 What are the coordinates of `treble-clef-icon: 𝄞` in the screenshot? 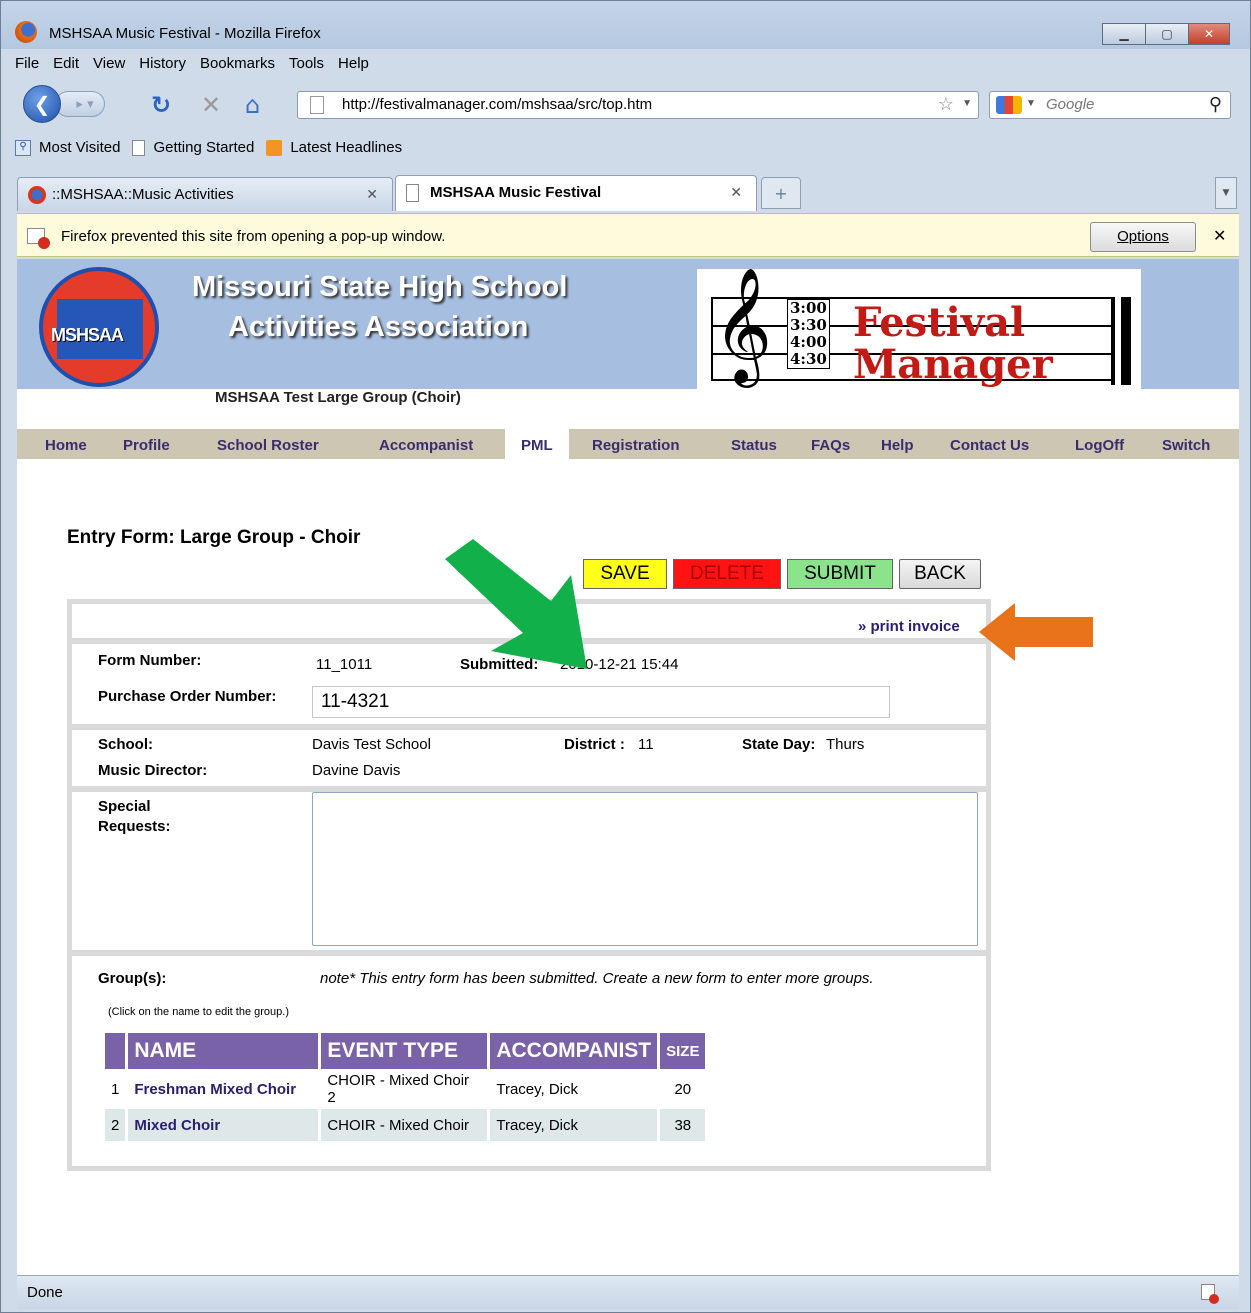 It's located at (743, 324).